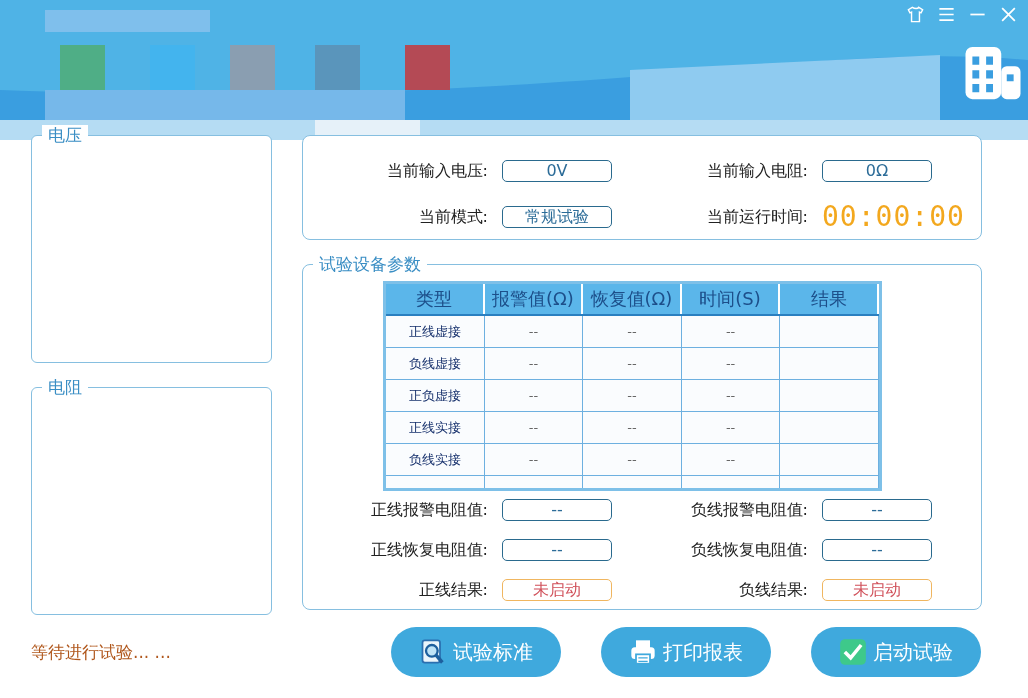  I want to click on column-header: 结果, so click(829, 299).